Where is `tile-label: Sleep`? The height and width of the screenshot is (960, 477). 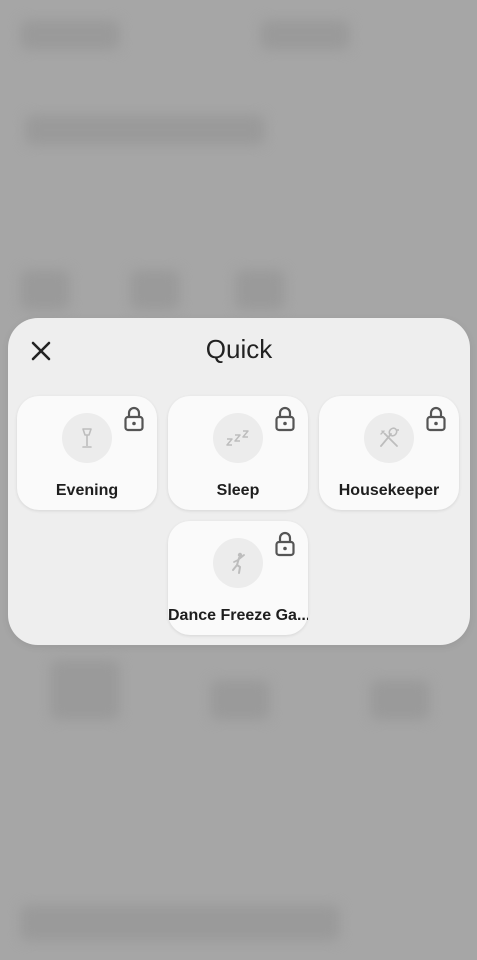 tile-label: Sleep is located at coordinates (238, 490).